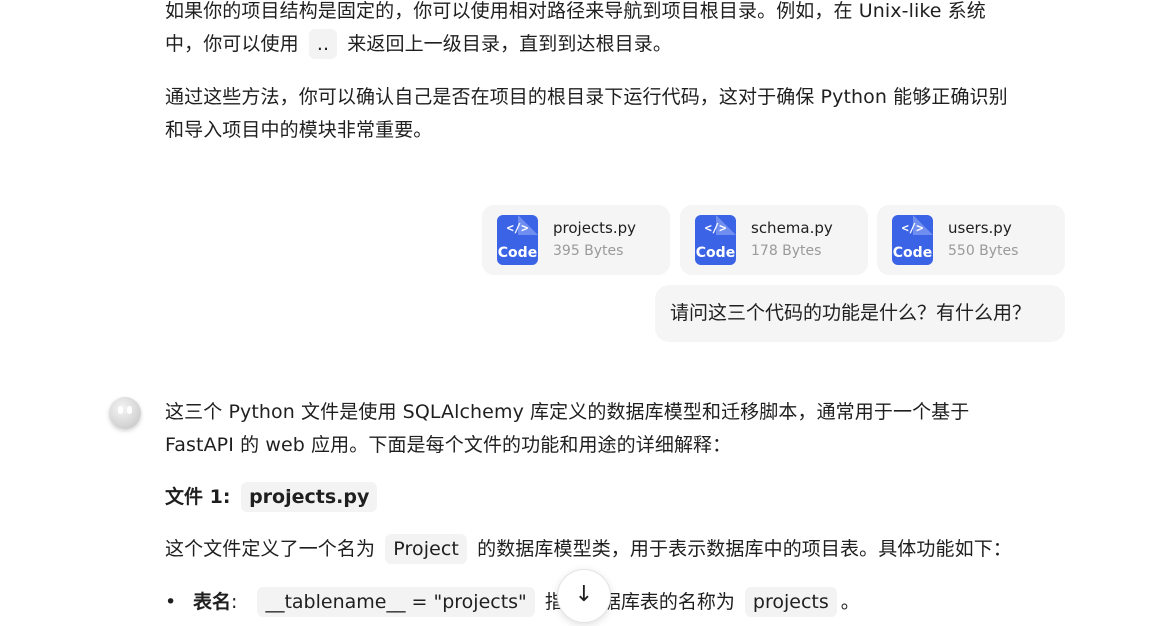 Image resolution: width=1155 pixels, height=626 pixels. What do you see at coordinates (509, 44) in the screenshot?
I see `paragraph-text: 来返回上一级目录，直到到达根目录。` at bounding box center [509, 44].